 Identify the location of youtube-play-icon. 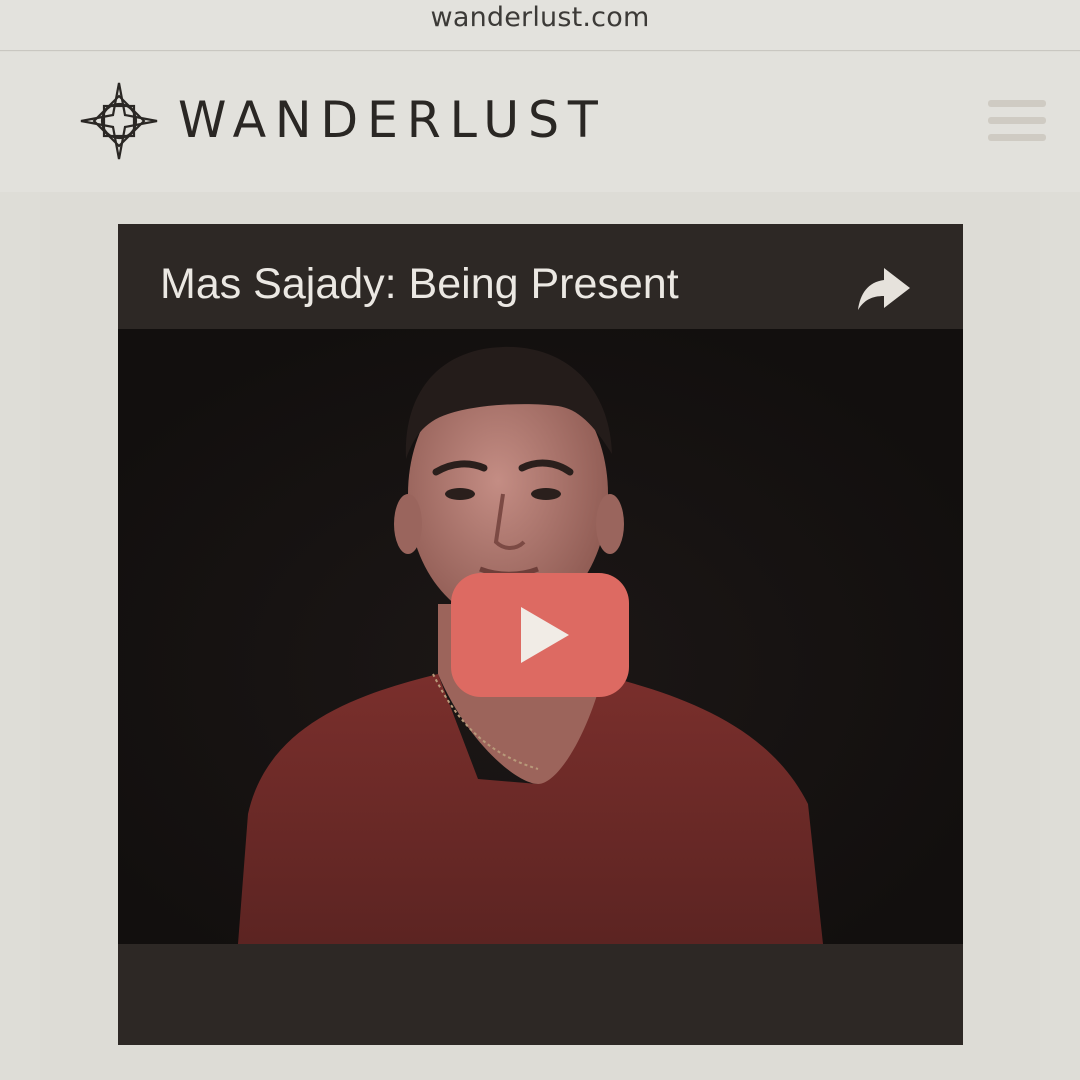
(540, 635).